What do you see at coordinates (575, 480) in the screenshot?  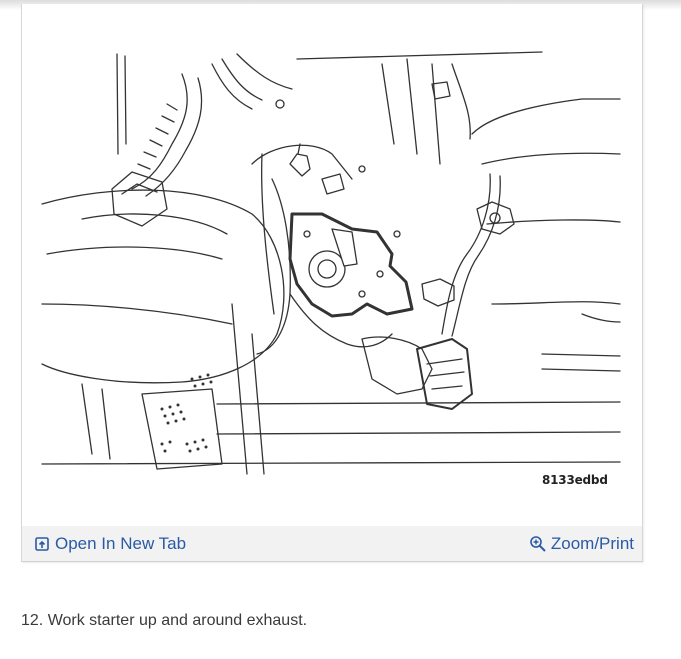 I see `figure-code: 8133edbd` at bounding box center [575, 480].